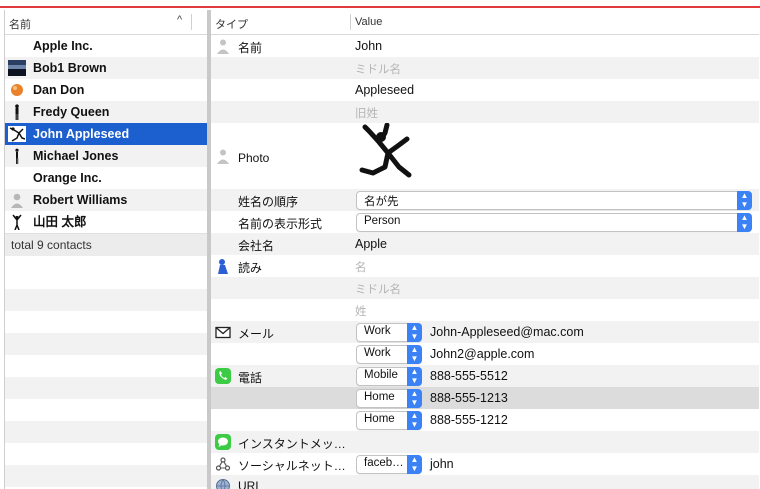 This screenshot has height=489, width=760. Describe the element at coordinates (485, 266) in the screenshot. I see `reading-first-row: 読み 名` at that location.